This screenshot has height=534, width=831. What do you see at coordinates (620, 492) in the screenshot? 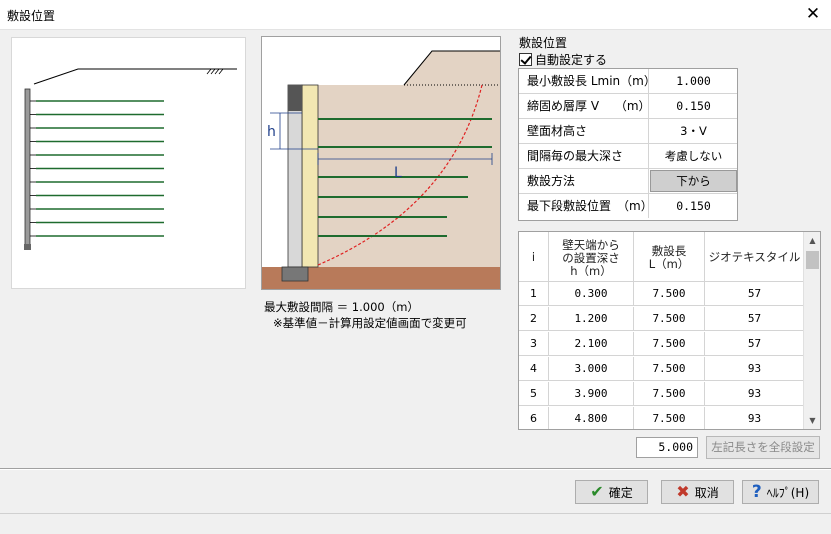
I see `ok-label: 確定` at bounding box center [620, 492].